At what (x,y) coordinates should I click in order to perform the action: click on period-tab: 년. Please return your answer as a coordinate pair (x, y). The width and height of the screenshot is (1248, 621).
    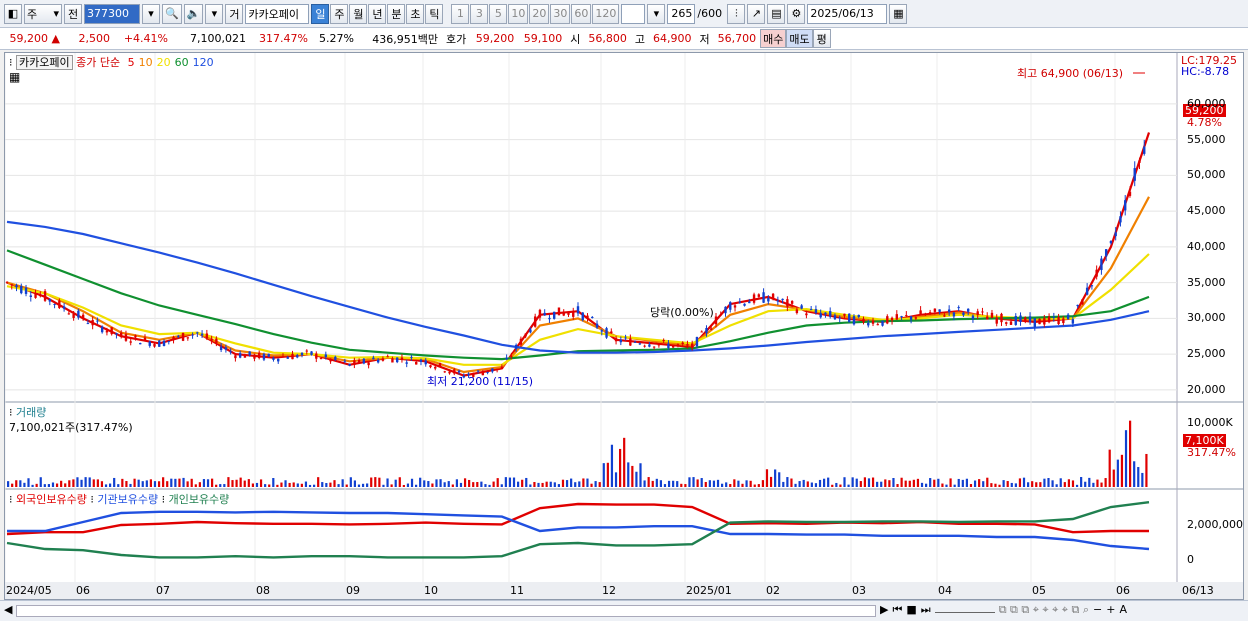
    Looking at the image, I should click on (377, 13).